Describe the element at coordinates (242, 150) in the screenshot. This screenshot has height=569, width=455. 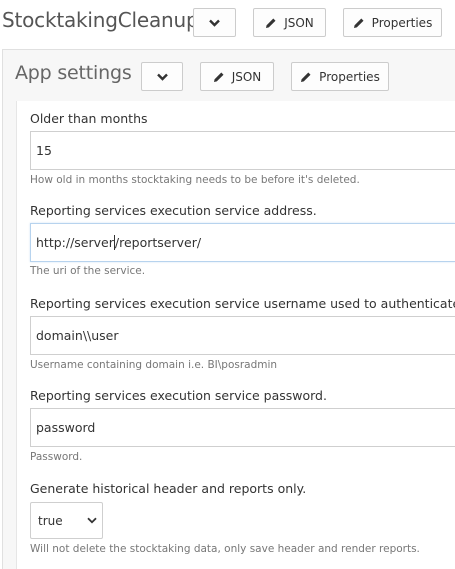
I see `older-than-months-input: 15` at that location.